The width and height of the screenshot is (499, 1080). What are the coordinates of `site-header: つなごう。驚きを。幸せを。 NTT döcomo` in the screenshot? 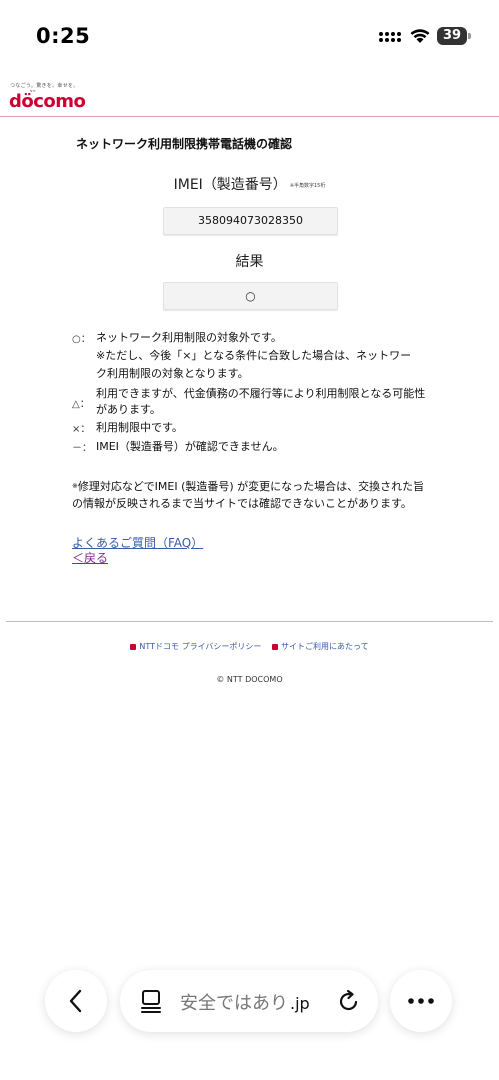 It's located at (249, 94).